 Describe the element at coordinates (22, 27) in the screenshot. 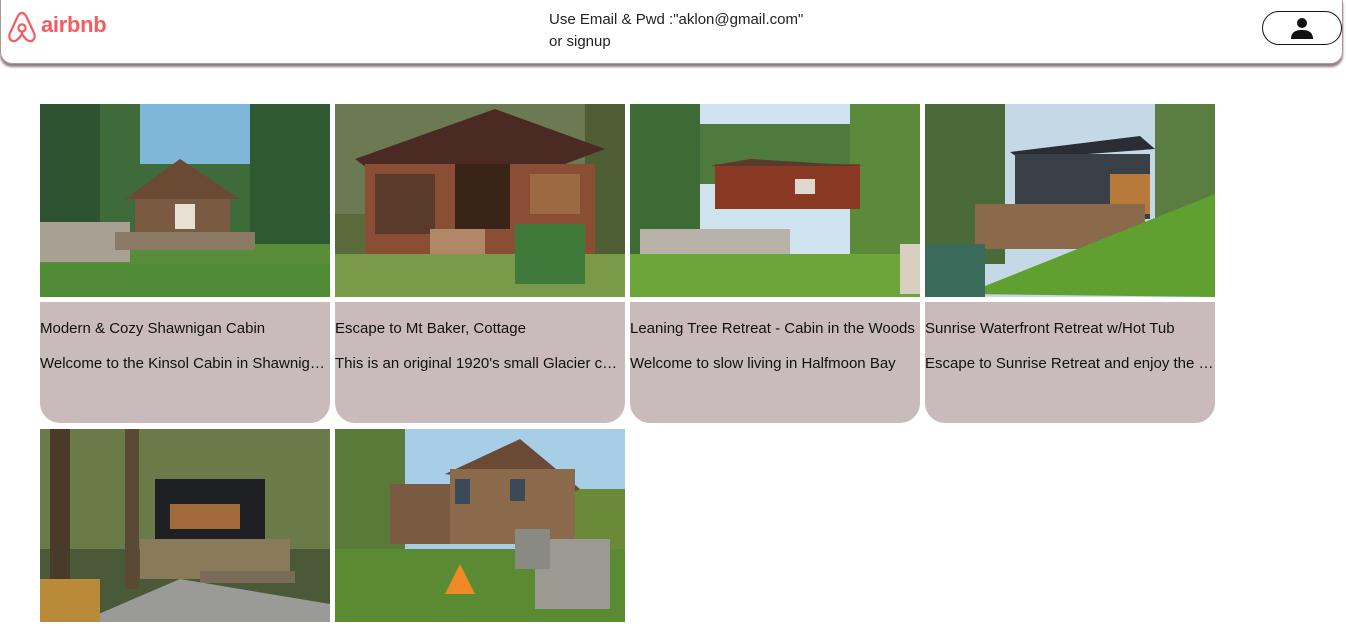

I see `airbnb-logo-icon` at that location.